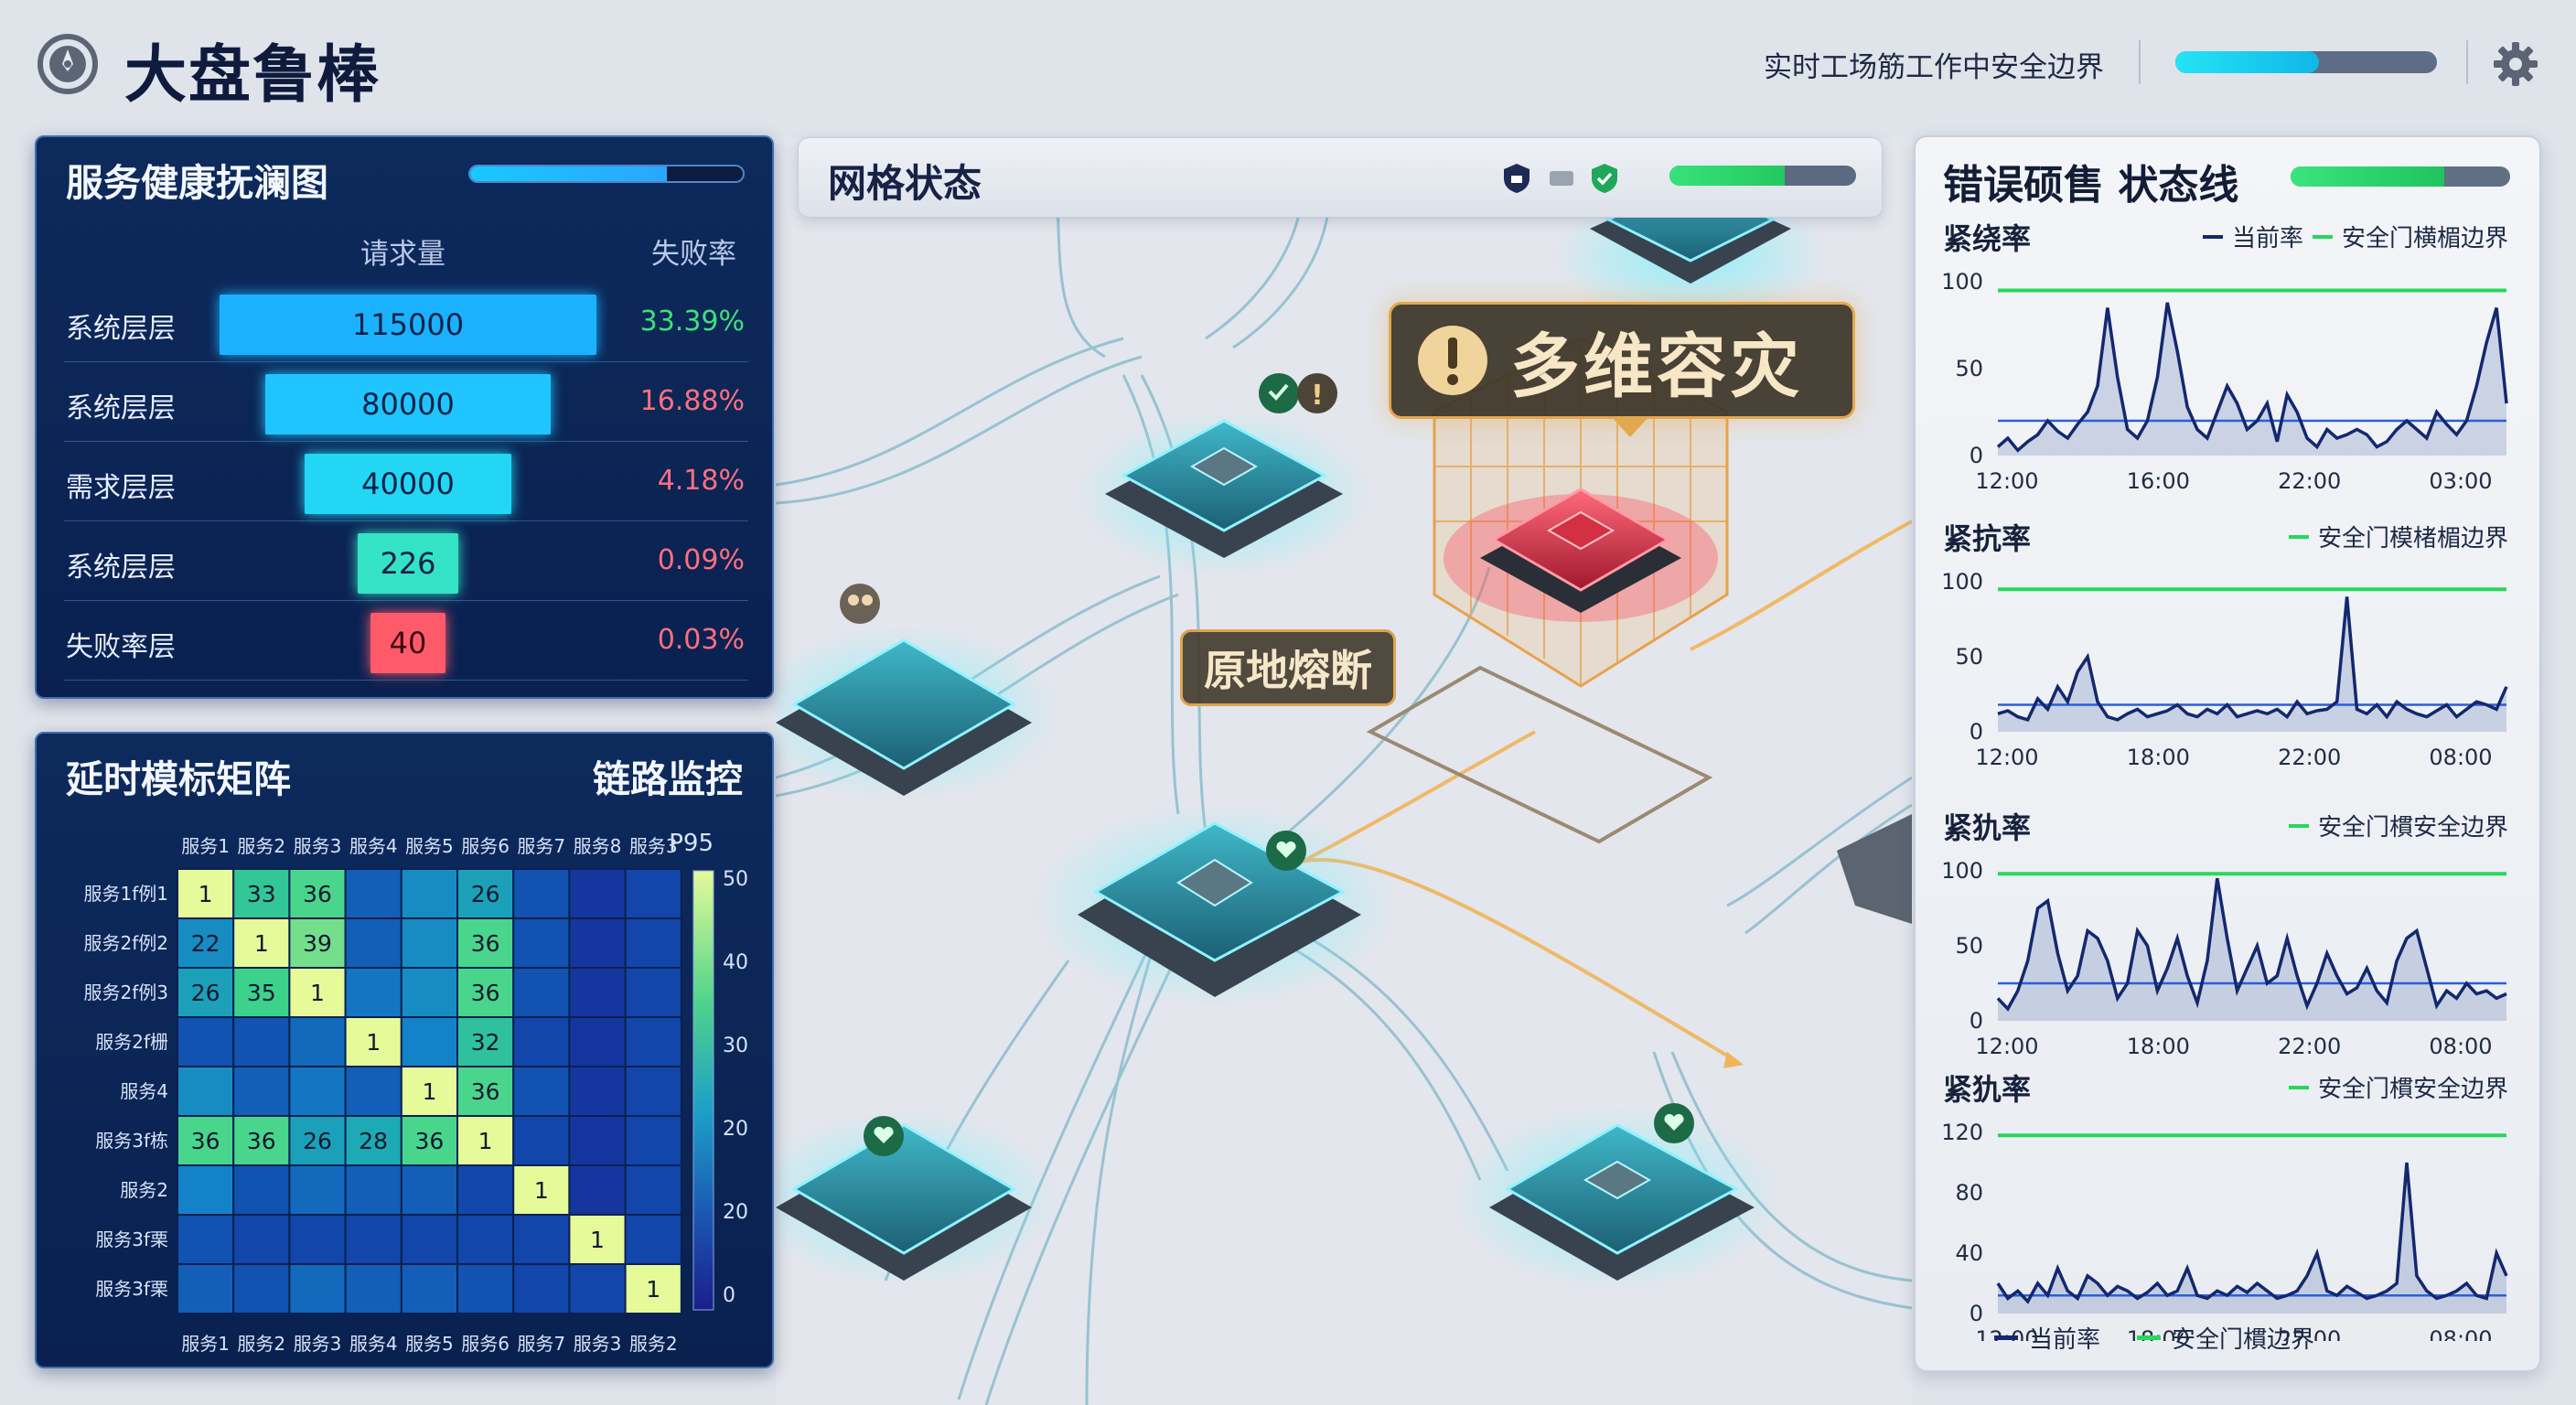 The height and width of the screenshot is (1405, 2576). I want to click on header-divider, so click(2140, 62).